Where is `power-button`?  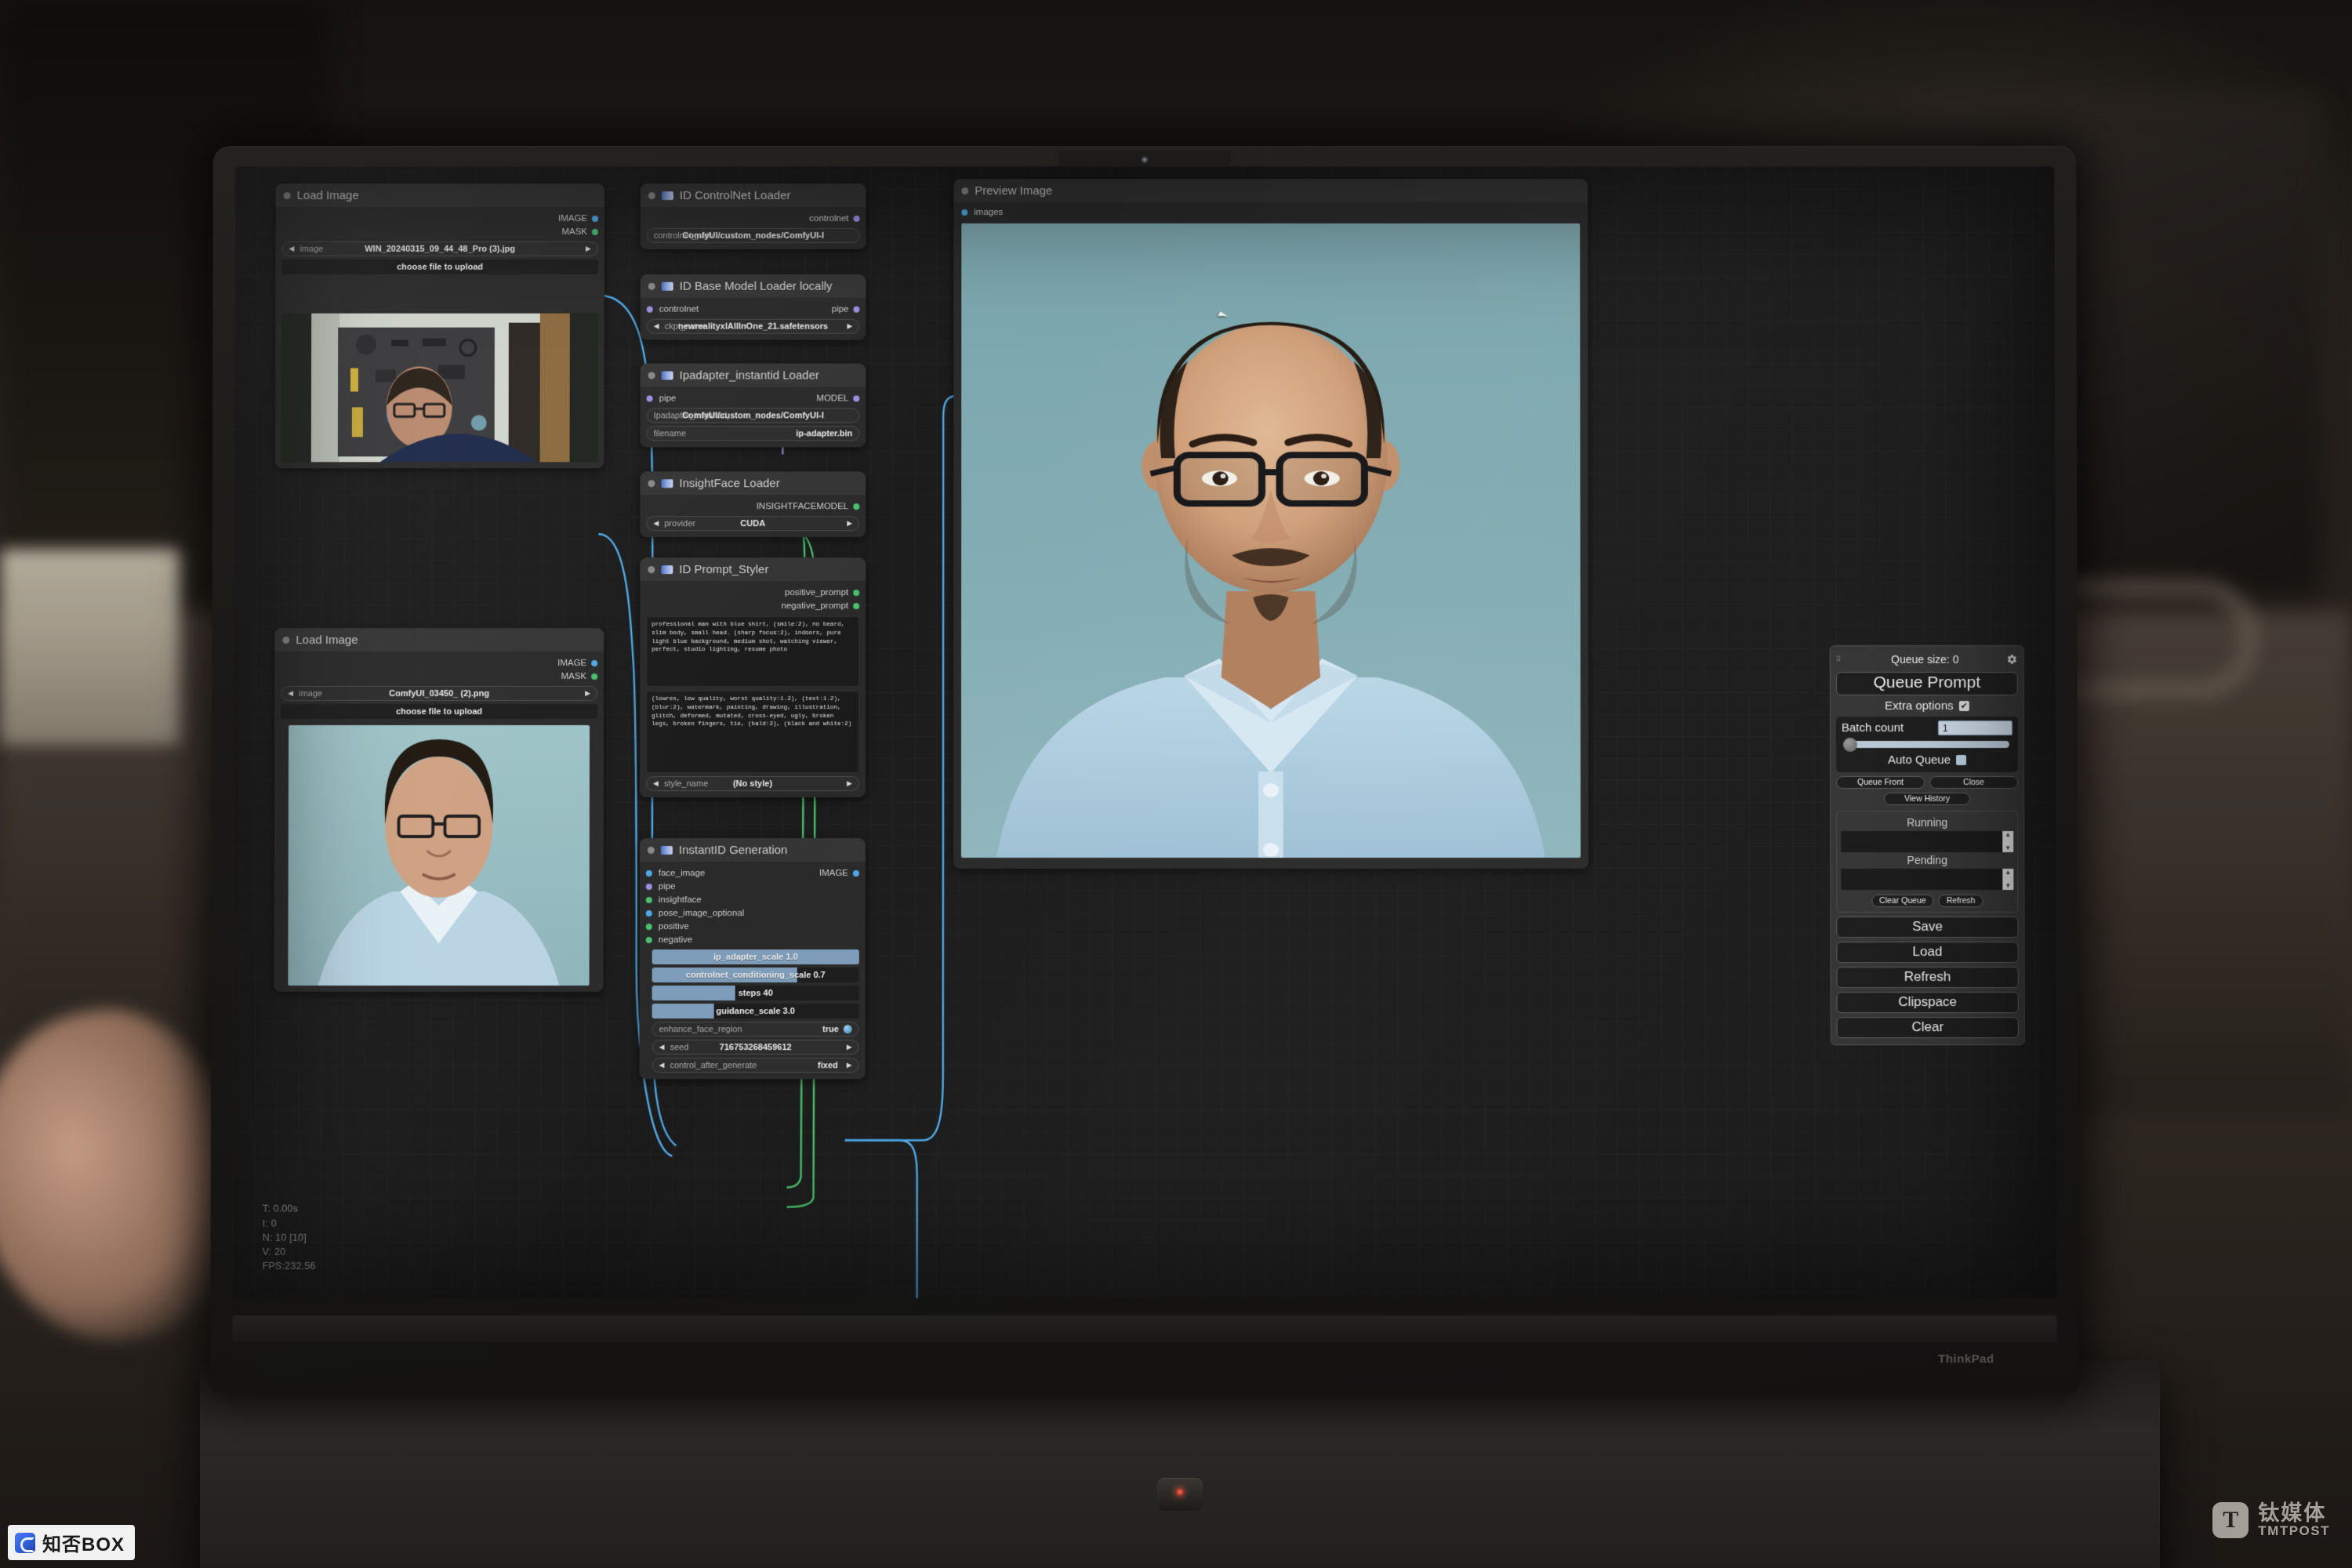
power-button is located at coordinates (1180, 1494).